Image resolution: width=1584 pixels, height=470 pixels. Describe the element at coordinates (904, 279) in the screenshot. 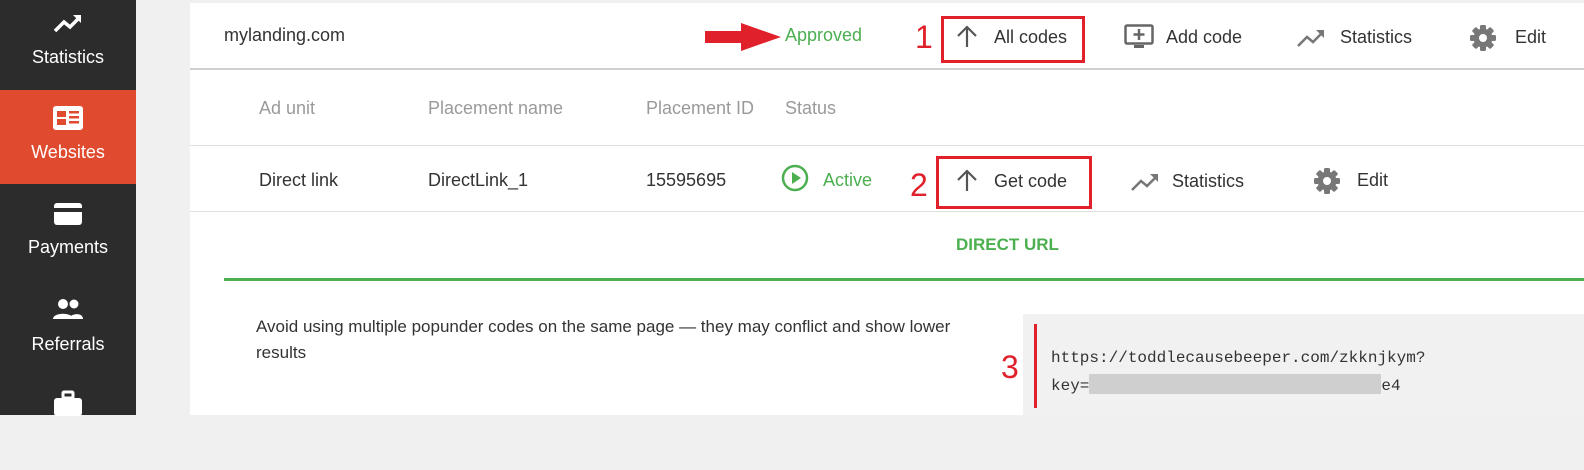

I see `tab-underline` at that location.